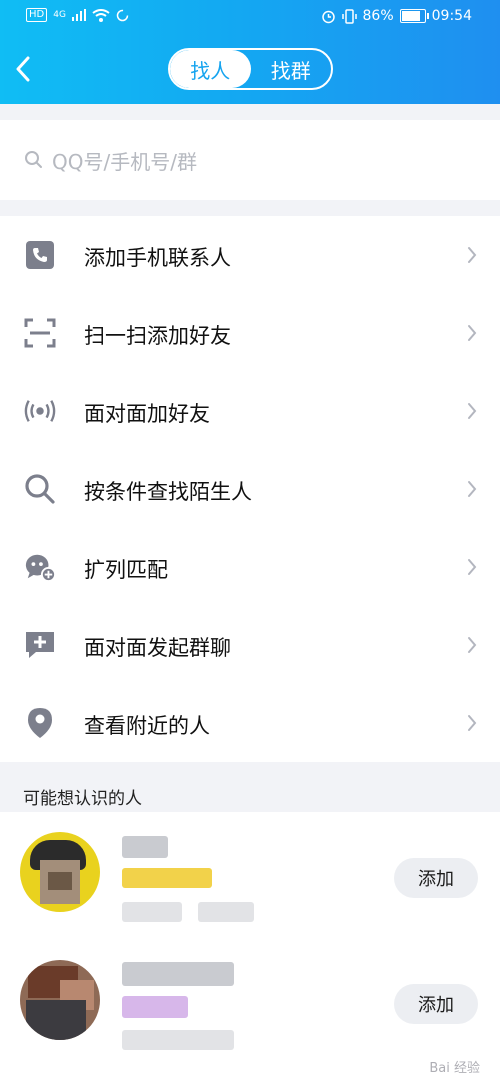  What do you see at coordinates (40, 567) in the screenshot?
I see `chat-match-icon` at bounding box center [40, 567].